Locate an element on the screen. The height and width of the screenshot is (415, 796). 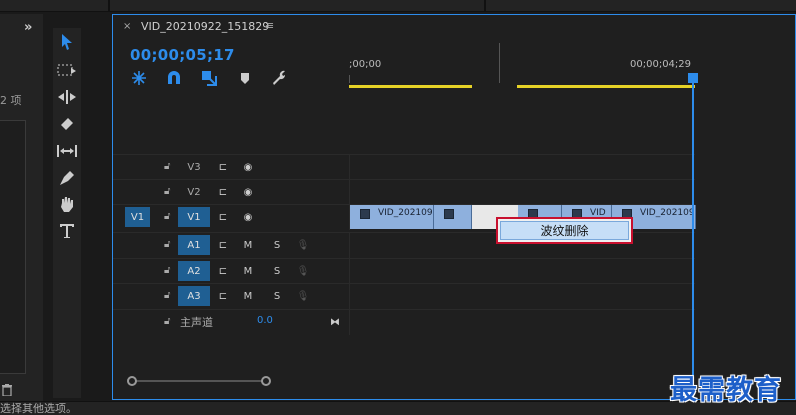
slip-tool-icon is located at coordinates (67, 151).